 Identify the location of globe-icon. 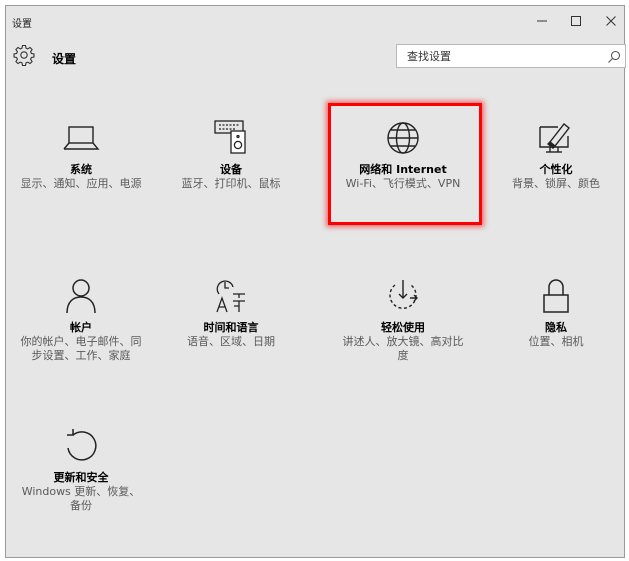
(403, 138).